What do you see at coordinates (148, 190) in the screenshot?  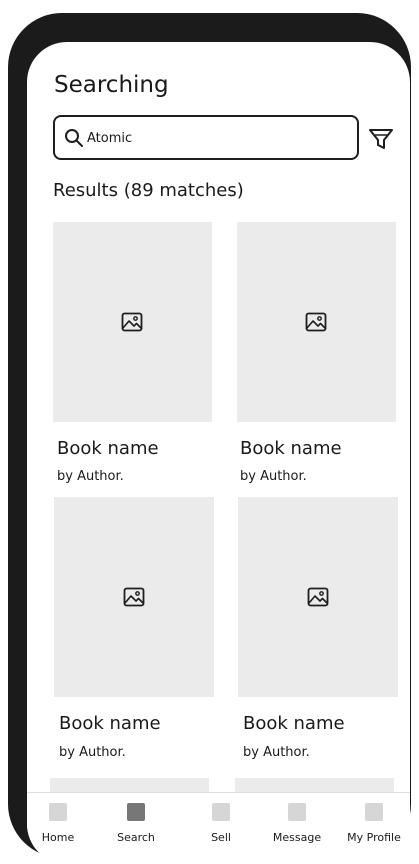 I see `results-count: Results (89 matches)` at bounding box center [148, 190].